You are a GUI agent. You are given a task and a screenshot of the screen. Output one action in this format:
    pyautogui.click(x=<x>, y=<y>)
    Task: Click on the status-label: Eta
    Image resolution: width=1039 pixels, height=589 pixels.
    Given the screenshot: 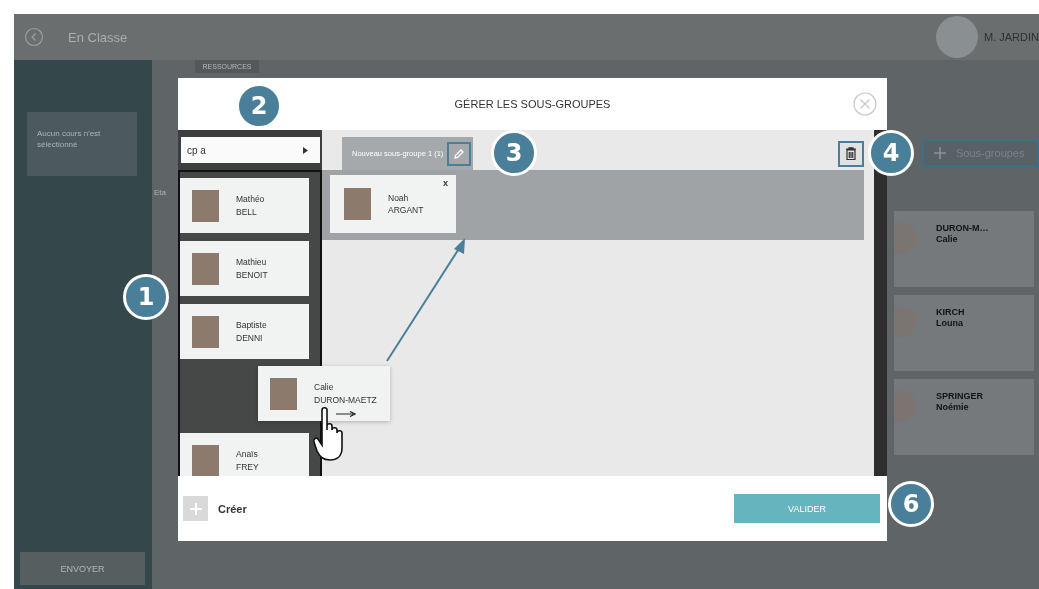 What is the action you would take?
    pyautogui.click(x=160, y=192)
    